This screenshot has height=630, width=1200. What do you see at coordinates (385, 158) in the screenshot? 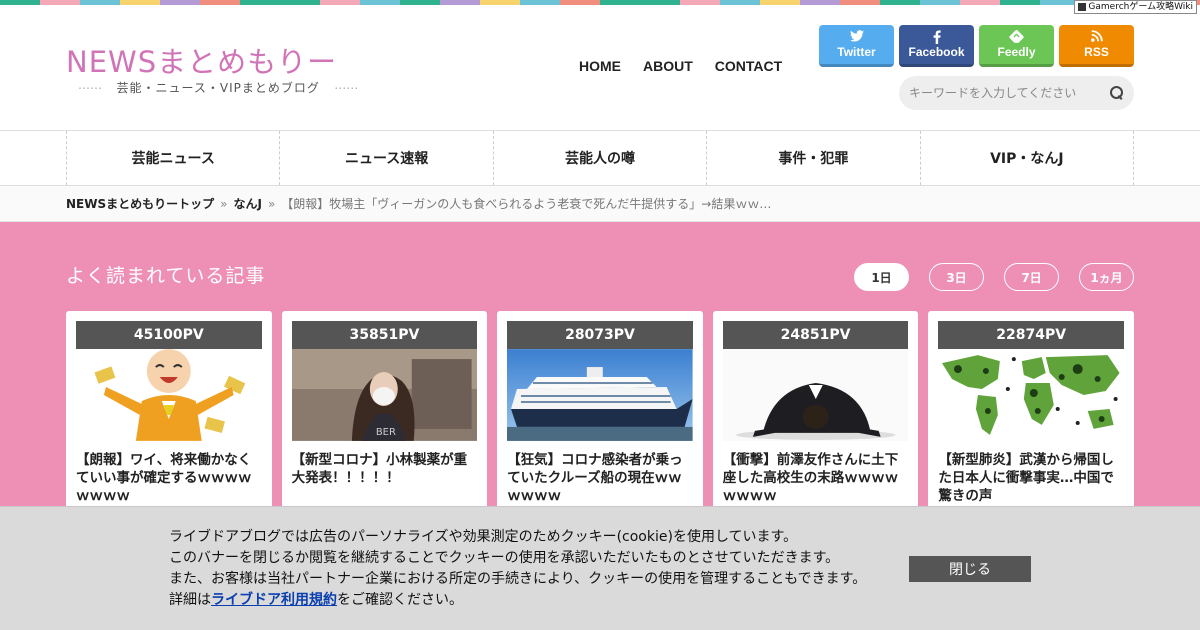
I see `category-breaking-news: ニュース速報` at bounding box center [385, 158].